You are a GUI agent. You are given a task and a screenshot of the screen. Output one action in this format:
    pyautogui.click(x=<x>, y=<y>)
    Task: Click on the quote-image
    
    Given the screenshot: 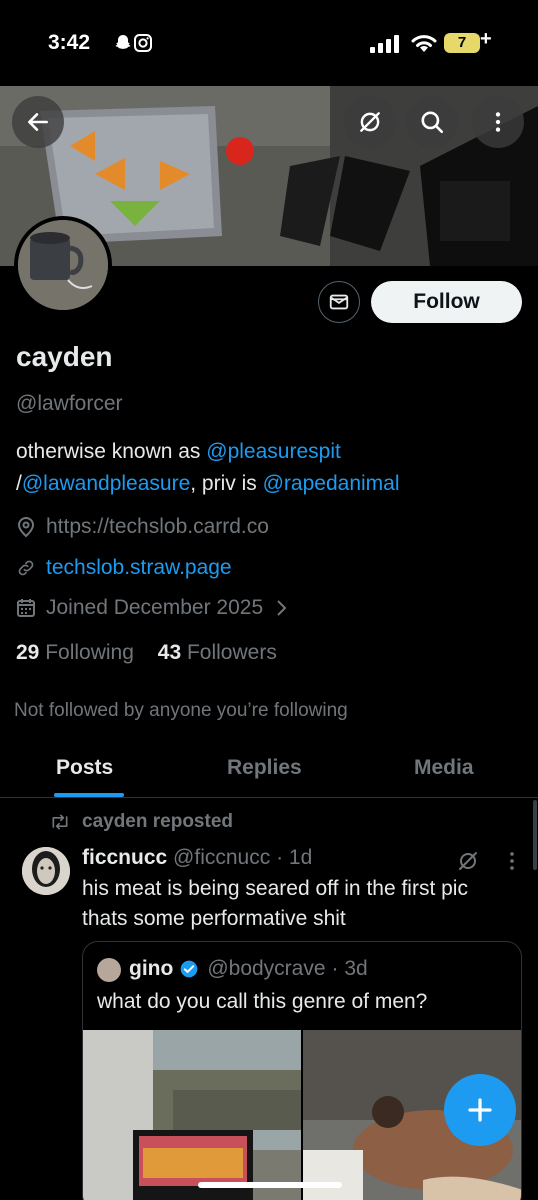 What is the action you would take?
    pyautogui.click(x=192, y=1115)
    